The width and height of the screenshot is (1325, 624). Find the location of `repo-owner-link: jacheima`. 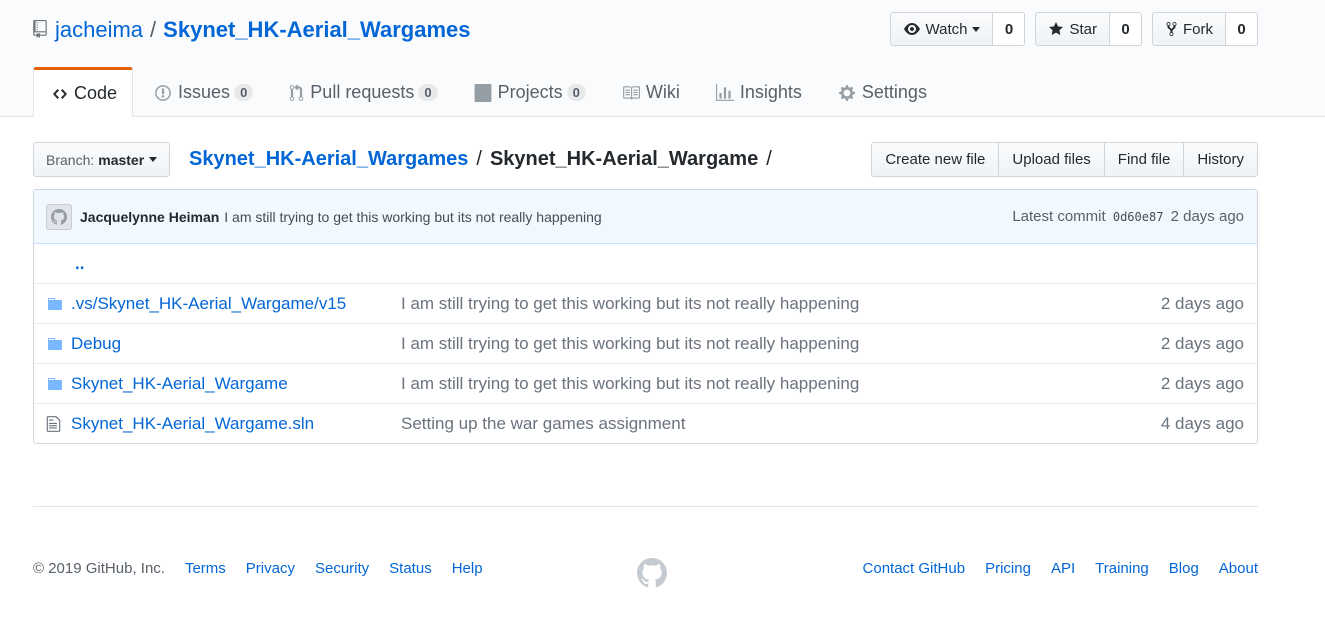

repo-owner-link: jacheima is located at coordinates (99, 30).